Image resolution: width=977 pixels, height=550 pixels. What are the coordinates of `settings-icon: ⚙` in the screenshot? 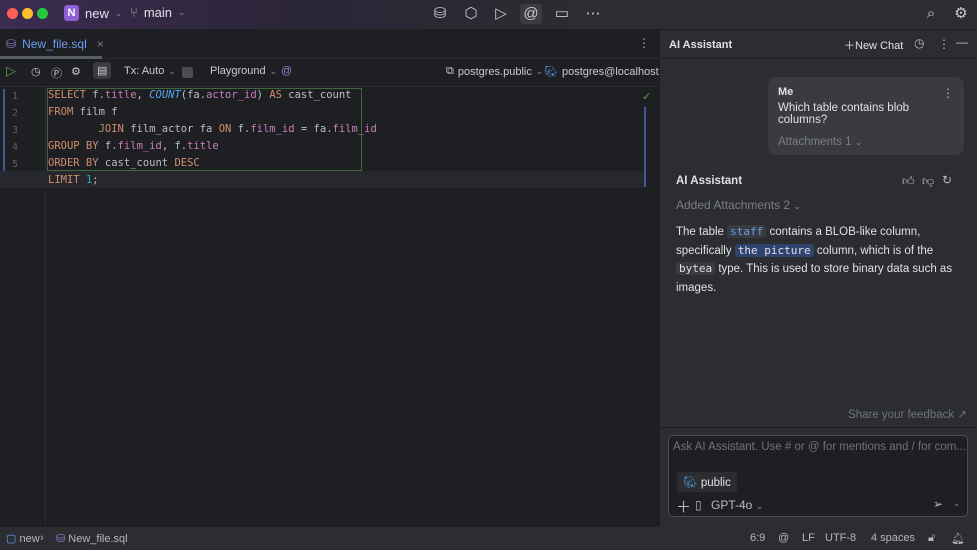 It's located at (76, 71).